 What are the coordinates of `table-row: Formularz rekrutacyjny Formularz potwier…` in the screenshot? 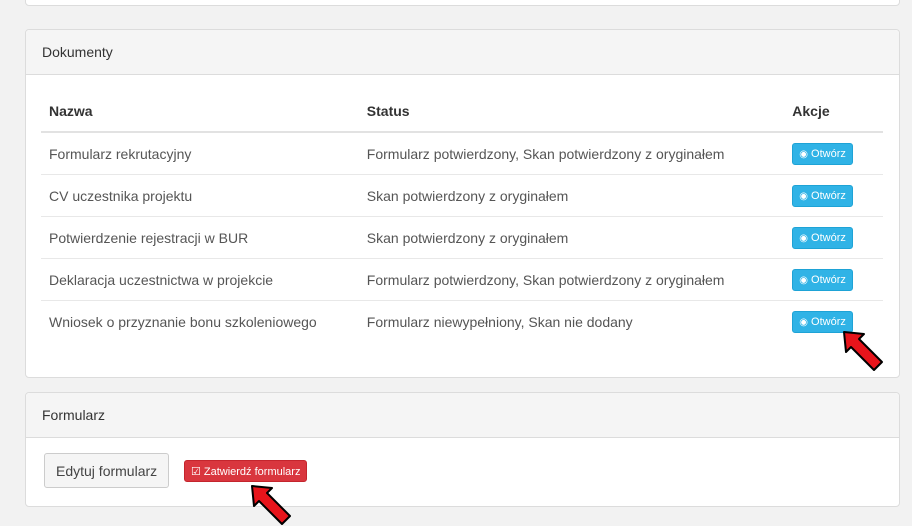 It's located at (462, 153).